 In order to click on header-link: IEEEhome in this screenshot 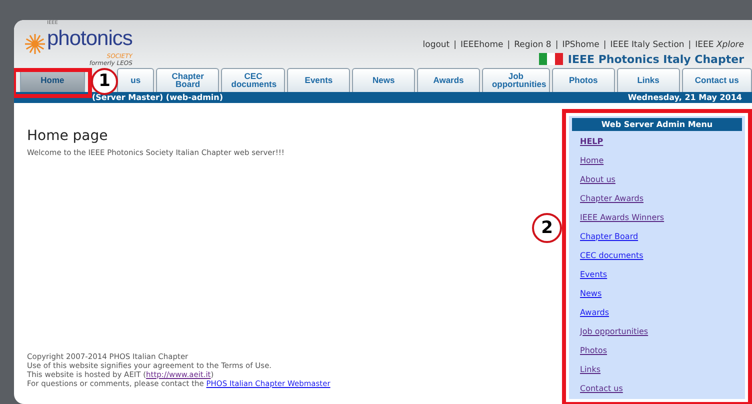, I will do `click(482, 45)`.